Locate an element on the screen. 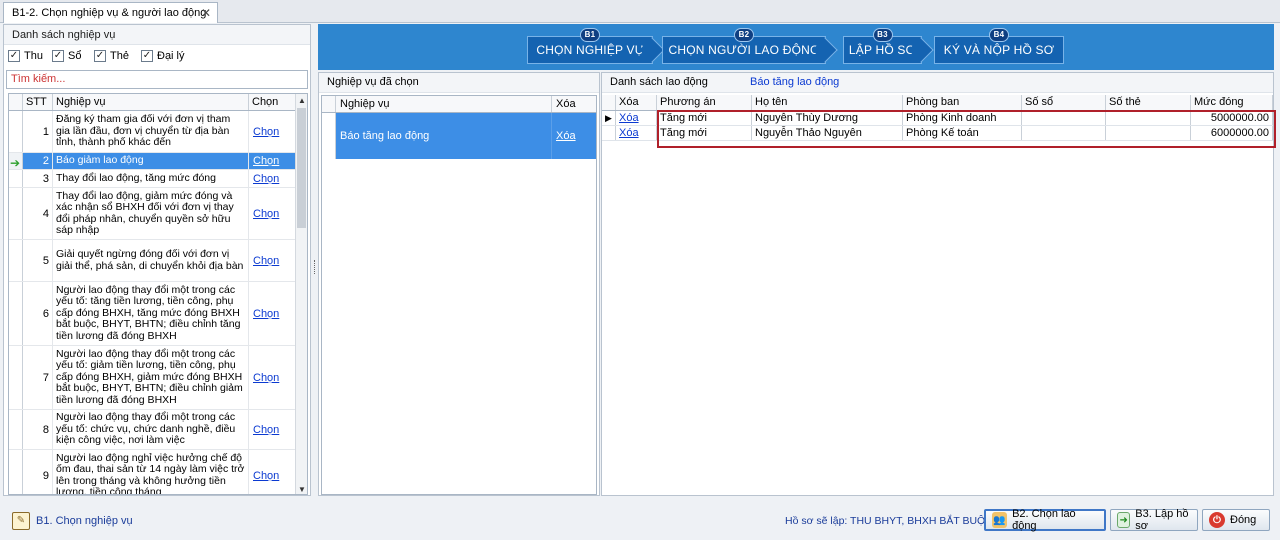  cell-ho-ten: Nguyễn Thảo Nguyên is located at coordinates (827, 133).